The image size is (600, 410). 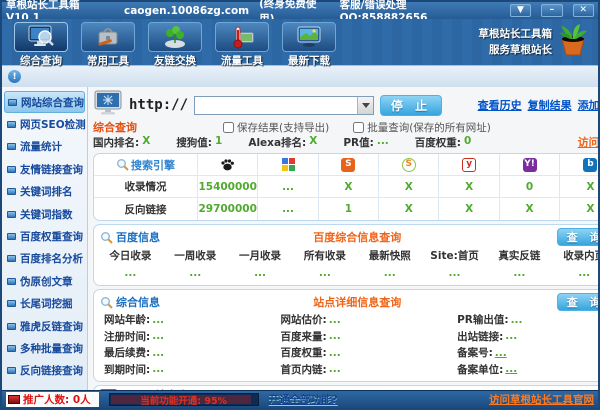 What do you see at coordinates (127, 353) in the screenshot?
I see `field-label: 最后续费:` at bounding box center [127, 353].